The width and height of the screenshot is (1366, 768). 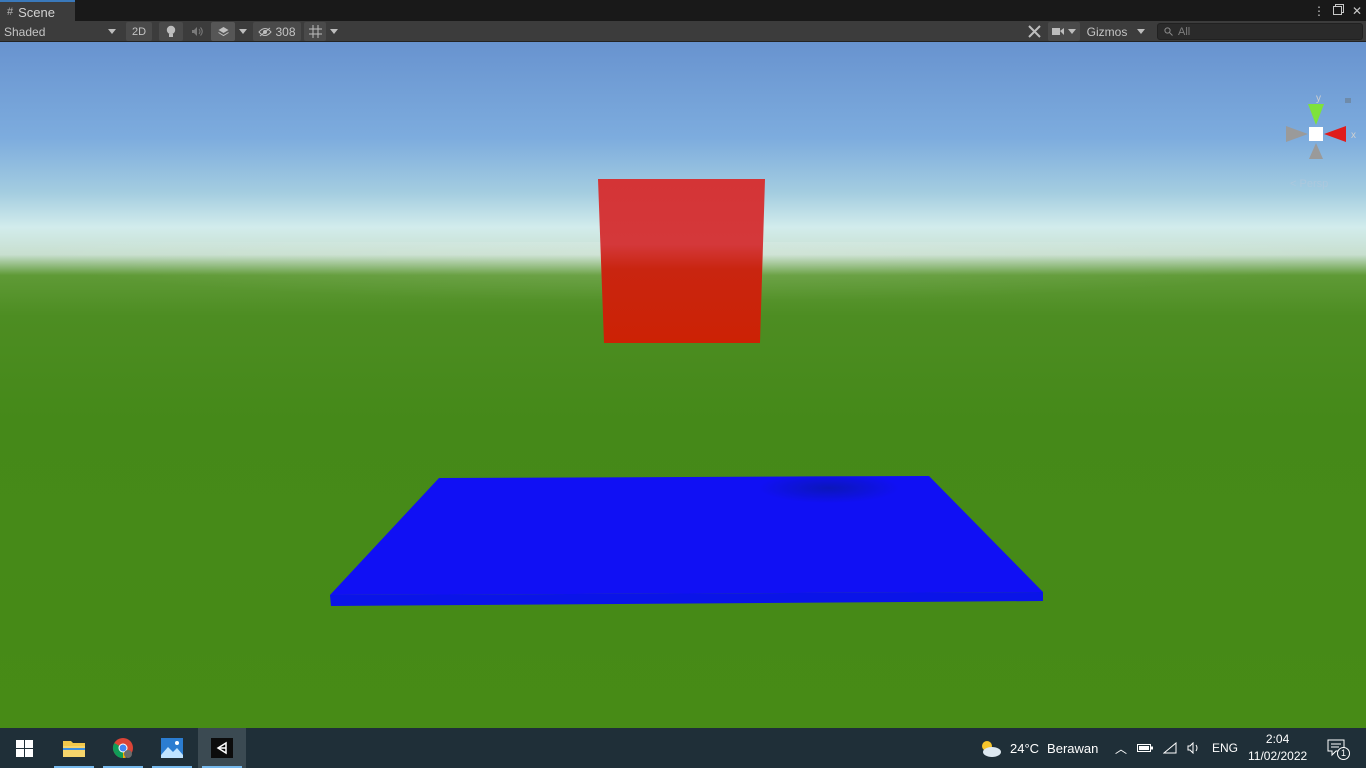 I want to click on projection-label: < Persp, so click(x=1309, y=184).